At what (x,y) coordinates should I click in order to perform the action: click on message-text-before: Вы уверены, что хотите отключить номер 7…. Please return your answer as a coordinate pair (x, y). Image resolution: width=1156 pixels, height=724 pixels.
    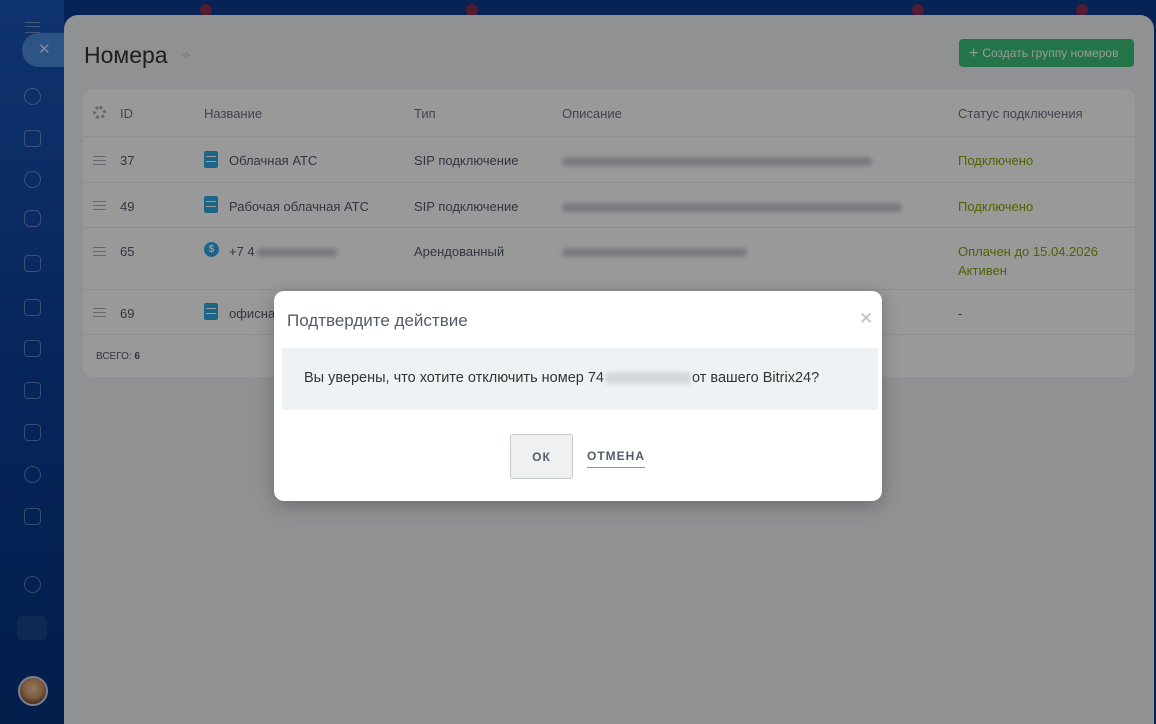
    Looking at the image, I should click on (454, 378).